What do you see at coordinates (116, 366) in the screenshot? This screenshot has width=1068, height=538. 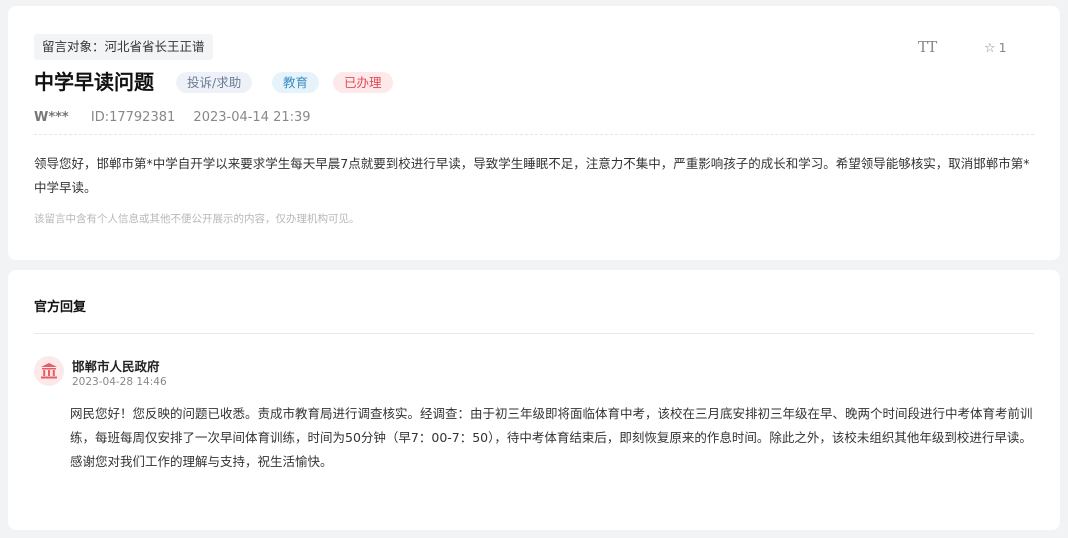 I see `reply-org-name: 邯郸市人民政府` at bounding box center [116, 366].